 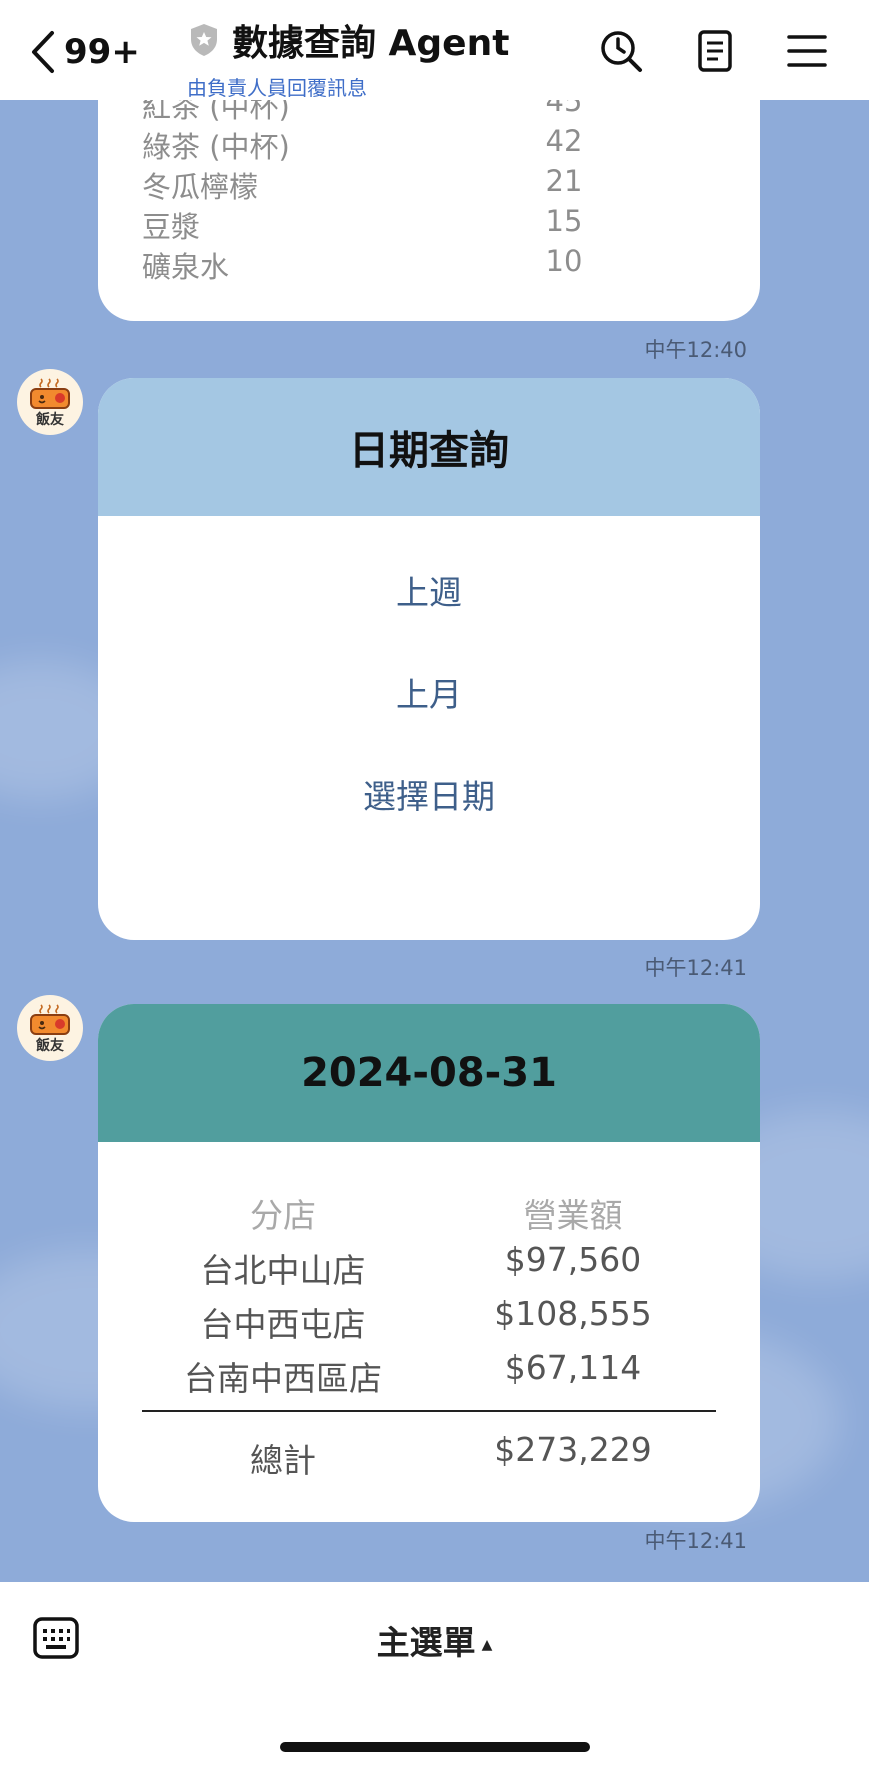 What do you see at coordinates (573, 1259) in the screenshot?
I see `table-cell-revenue: $97,560` at bounding box center [573, 1259].